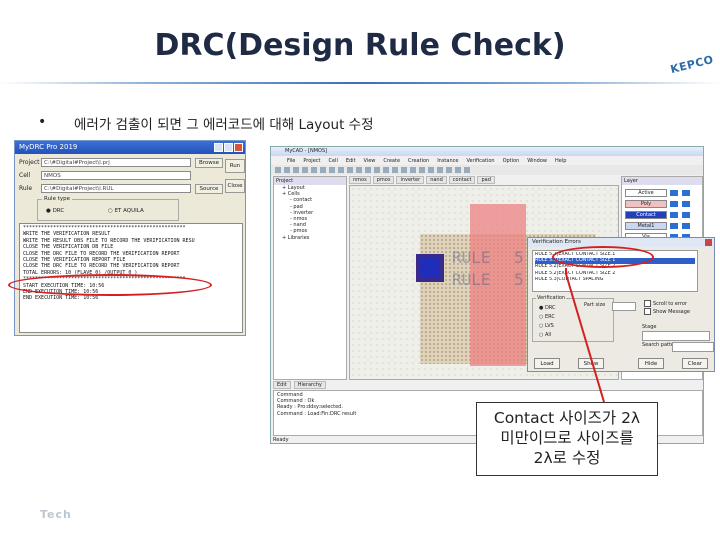  I want to click on maximize-icon, so click(228, 147).